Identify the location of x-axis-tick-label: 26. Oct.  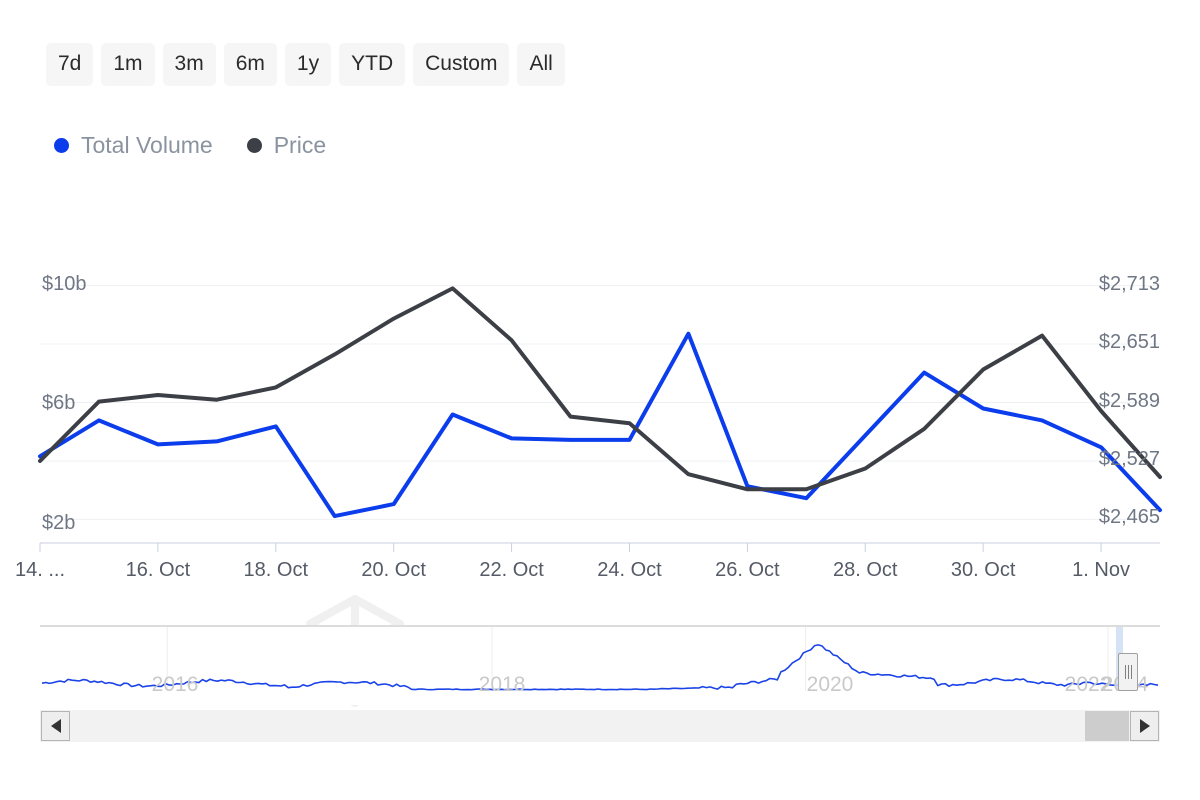
(747, 570).